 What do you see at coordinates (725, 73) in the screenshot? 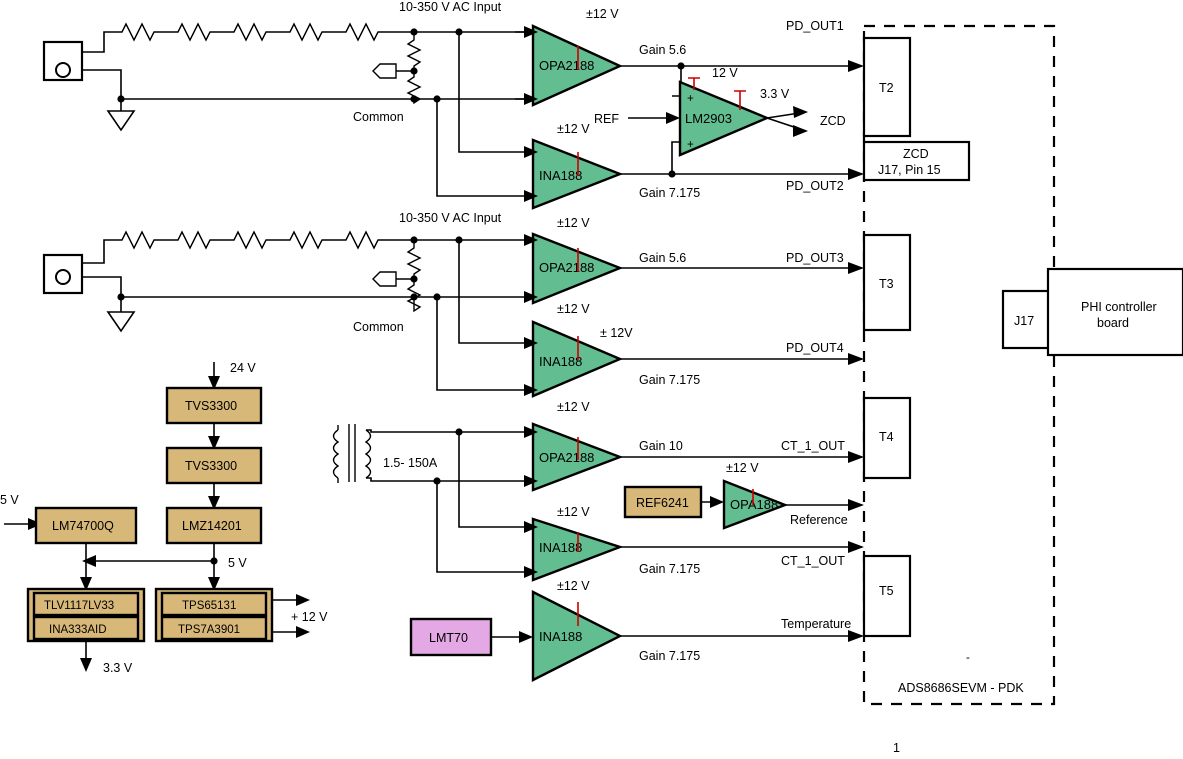
I see `rail-label-lm2903-12v: 12 V` at bounding box center [725, 73].